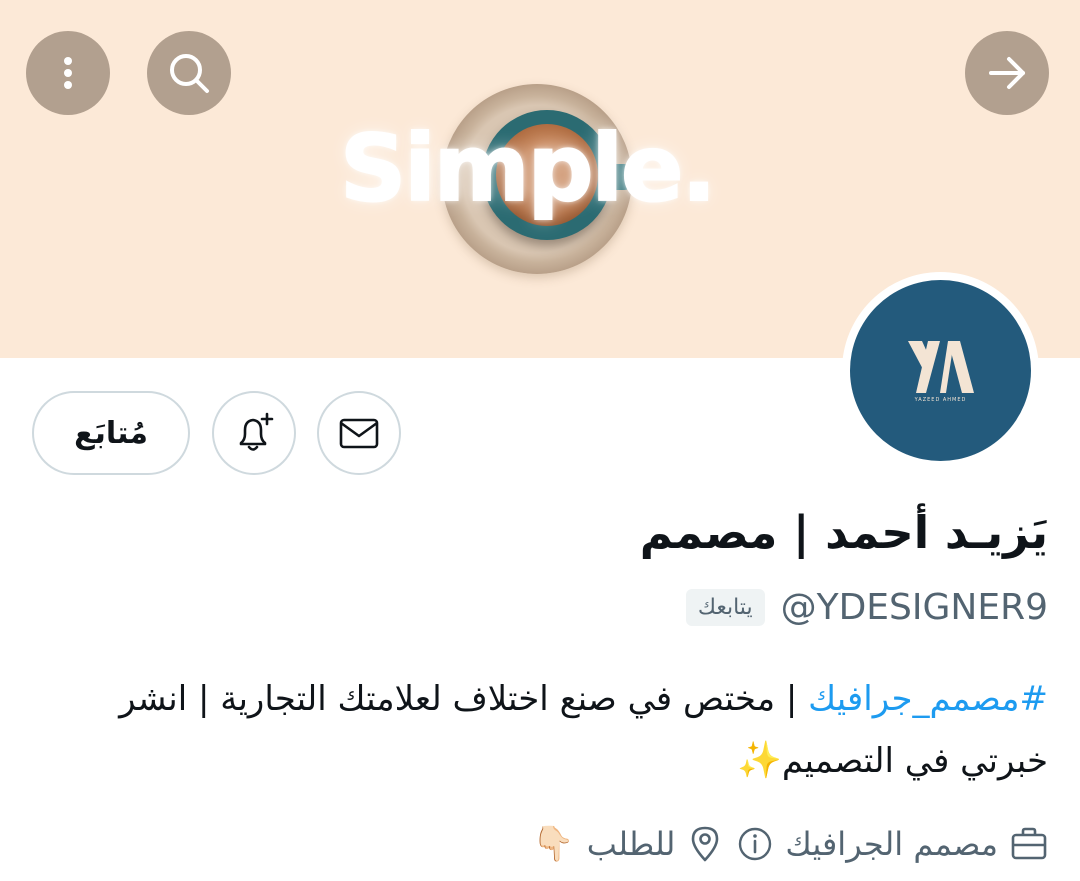  I want to click on sparkle-emoji: ✨, so click(759, 760).